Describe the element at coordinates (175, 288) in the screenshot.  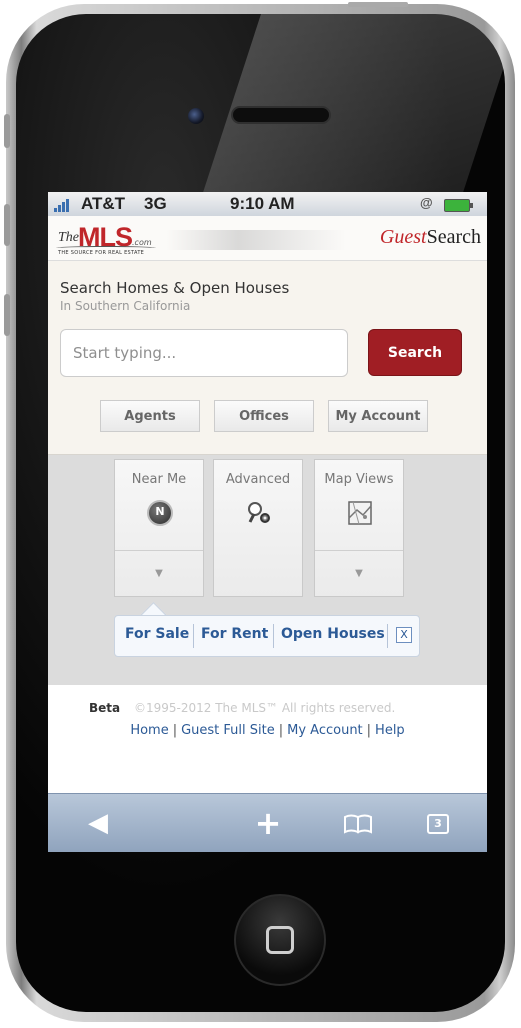
I see `search-headline: Search Homes & Open Houses` at that location.